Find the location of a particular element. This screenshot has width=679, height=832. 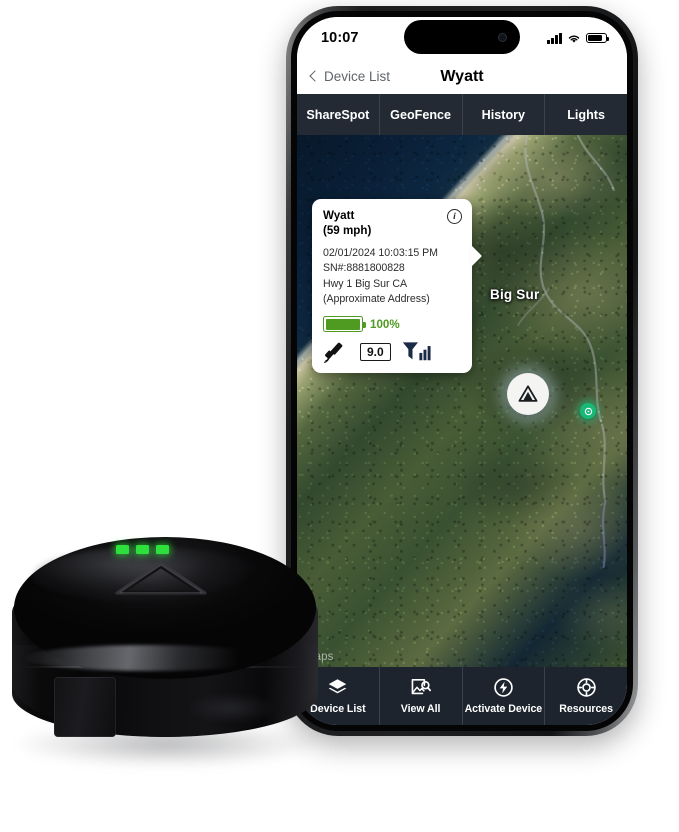

tab-bar: ShareSpot GeoFence History Lights is located at coordinates (462, 114).